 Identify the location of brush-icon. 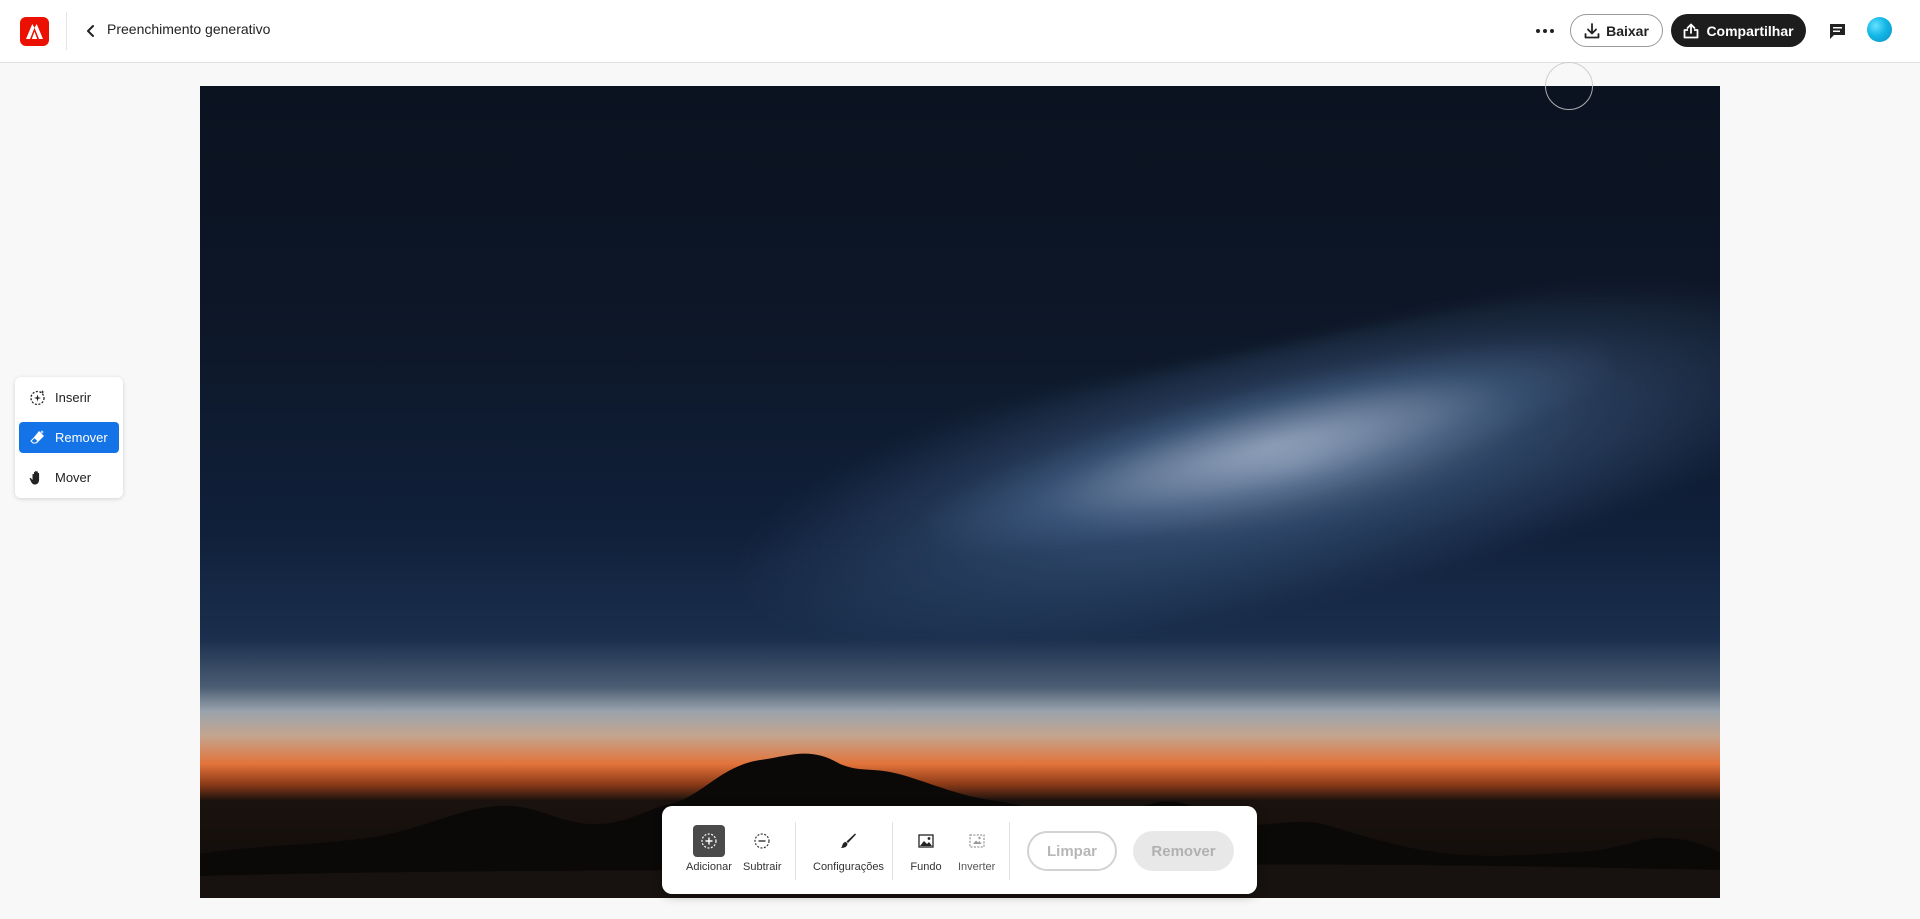
(848, 841).